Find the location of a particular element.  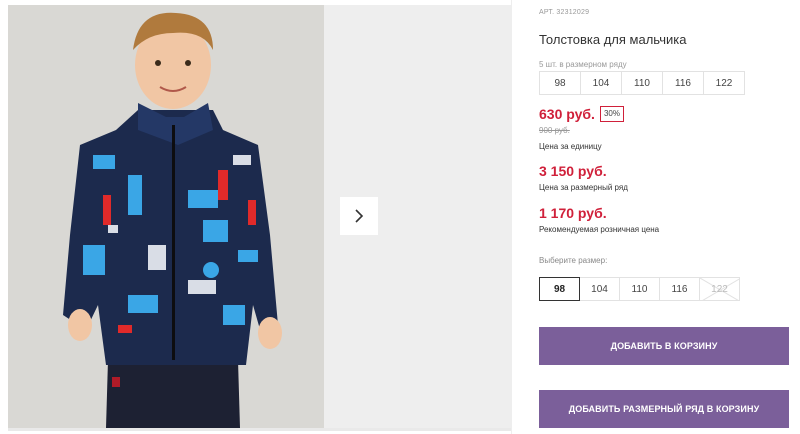

retail-price: 1 170 руб. is located at coordinates (573, 213).